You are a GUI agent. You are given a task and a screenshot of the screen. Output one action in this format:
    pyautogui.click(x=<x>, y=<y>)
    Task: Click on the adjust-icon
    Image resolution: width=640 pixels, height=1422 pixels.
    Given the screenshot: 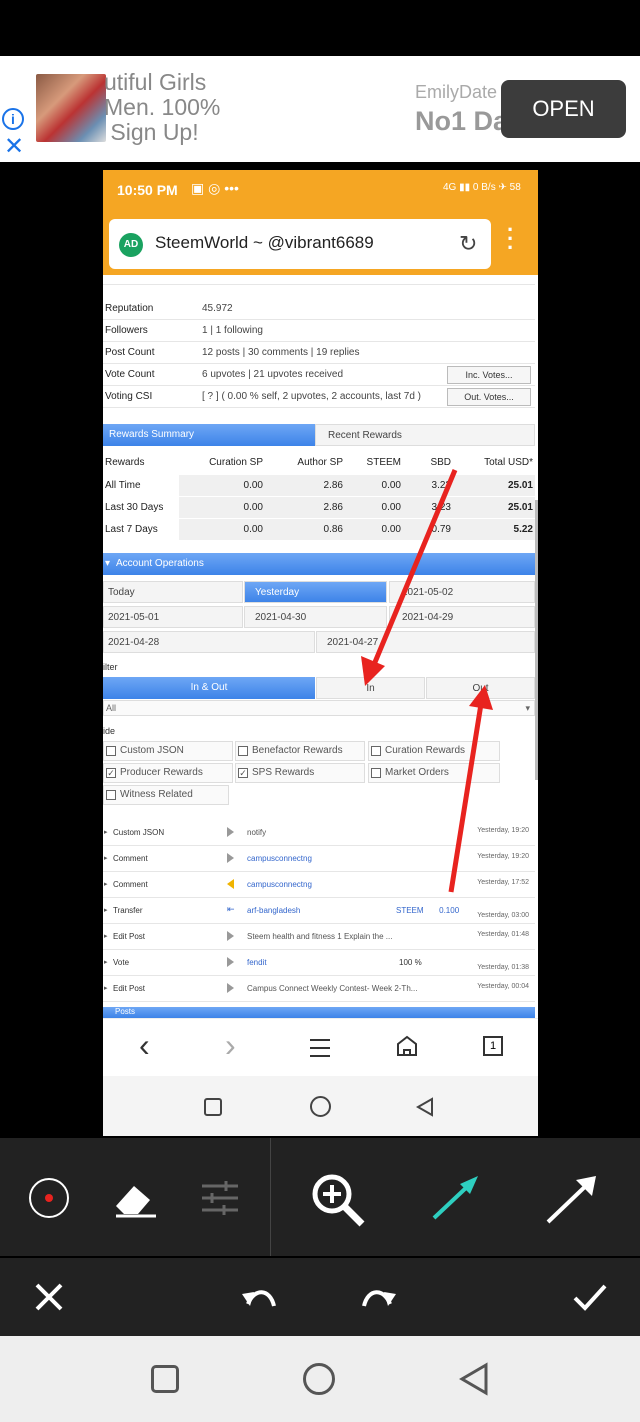 What is the action you would take?
    pyautogui.click(x=220, y=1198)
    